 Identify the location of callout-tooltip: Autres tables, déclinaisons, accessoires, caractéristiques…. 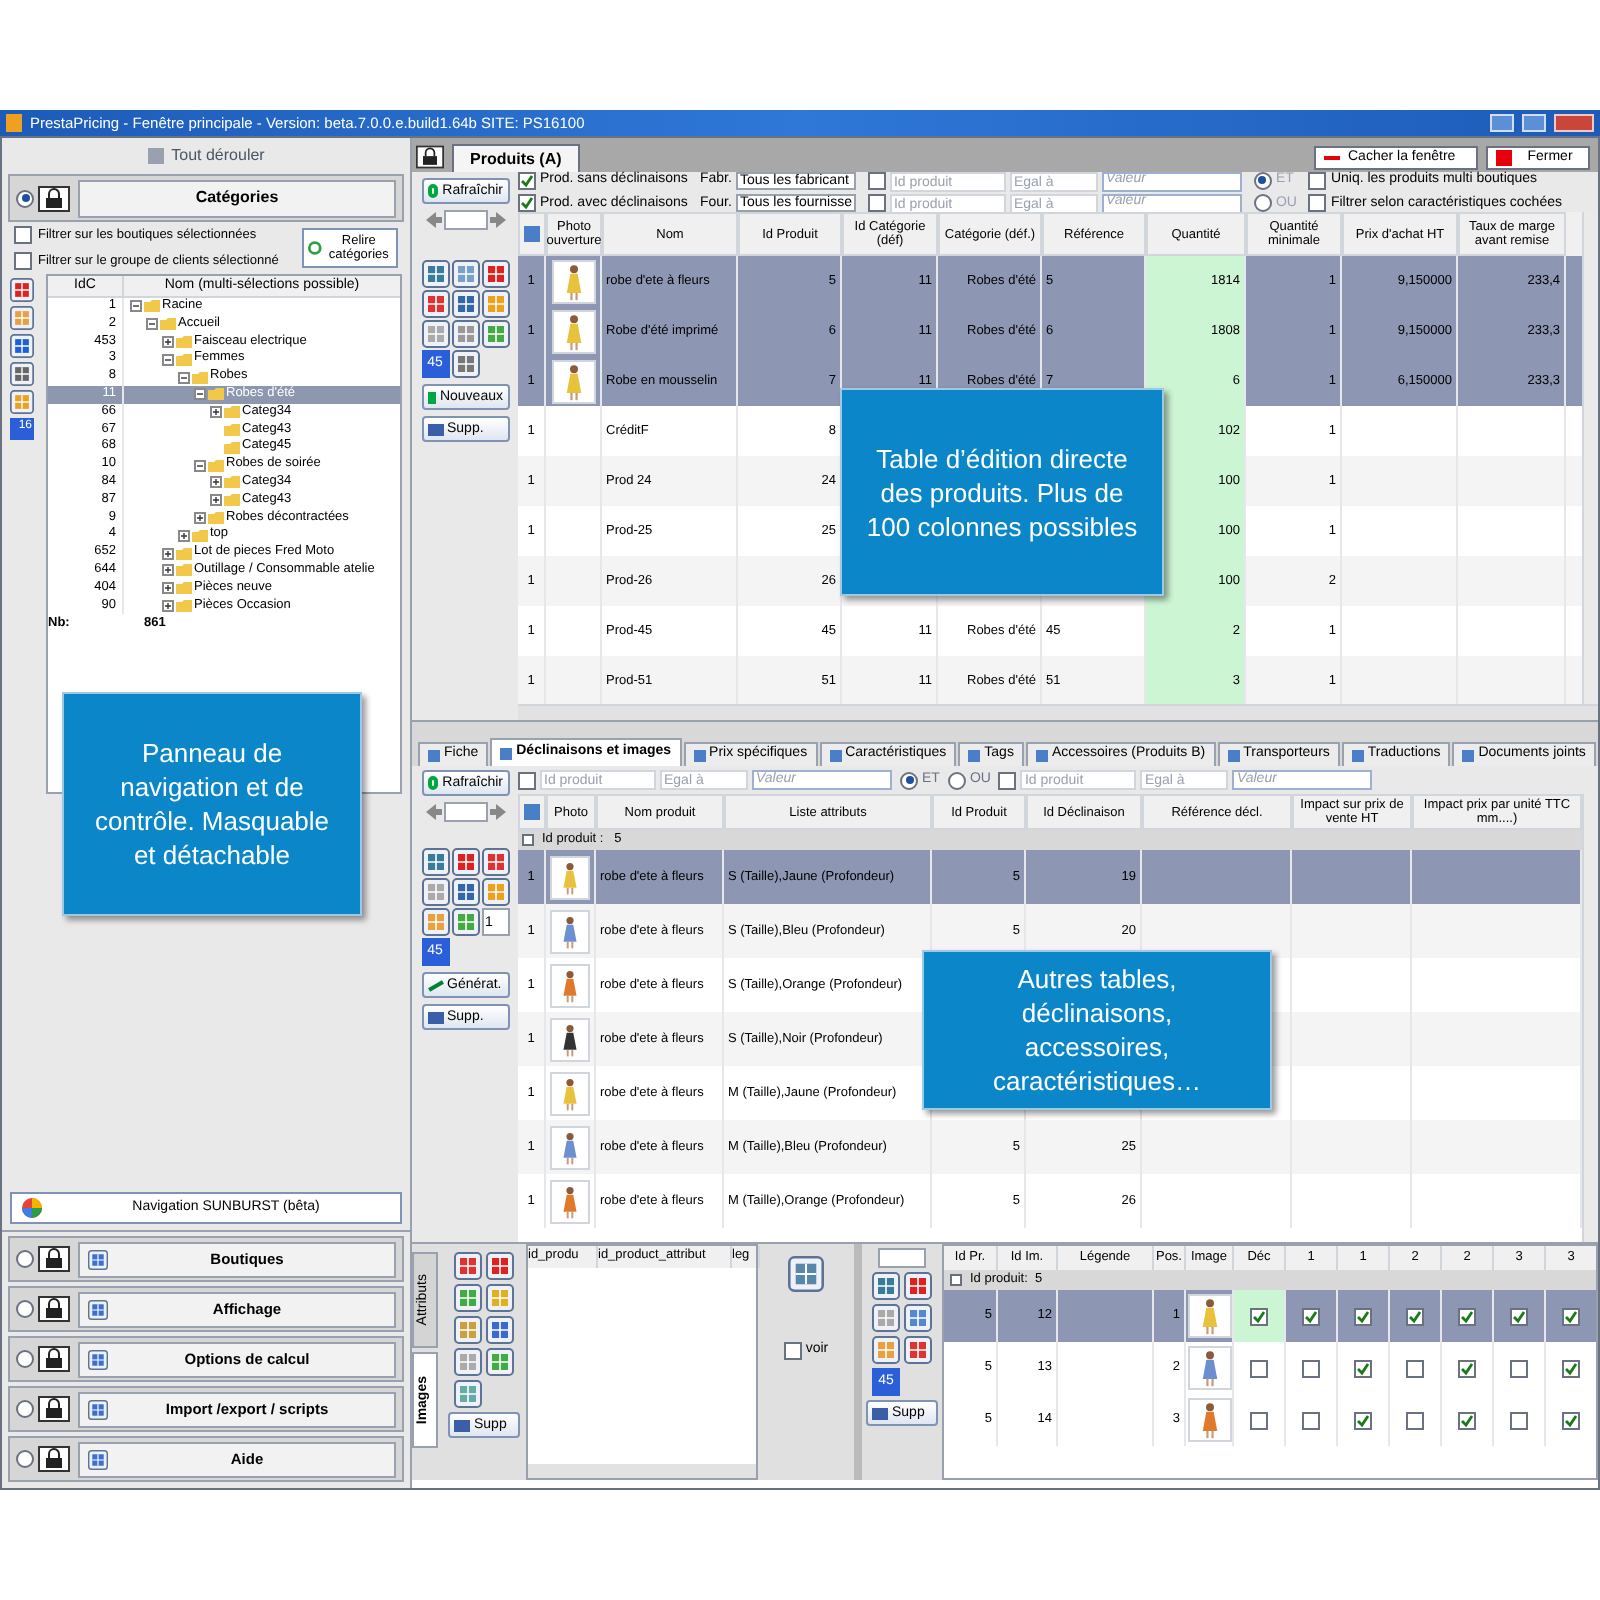
(1097, 1030).